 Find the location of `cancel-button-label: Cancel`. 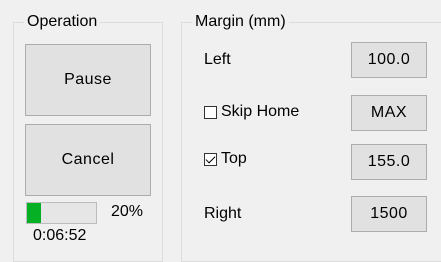

cancel-button-label: Cancel is located at coordinates (88, 159).